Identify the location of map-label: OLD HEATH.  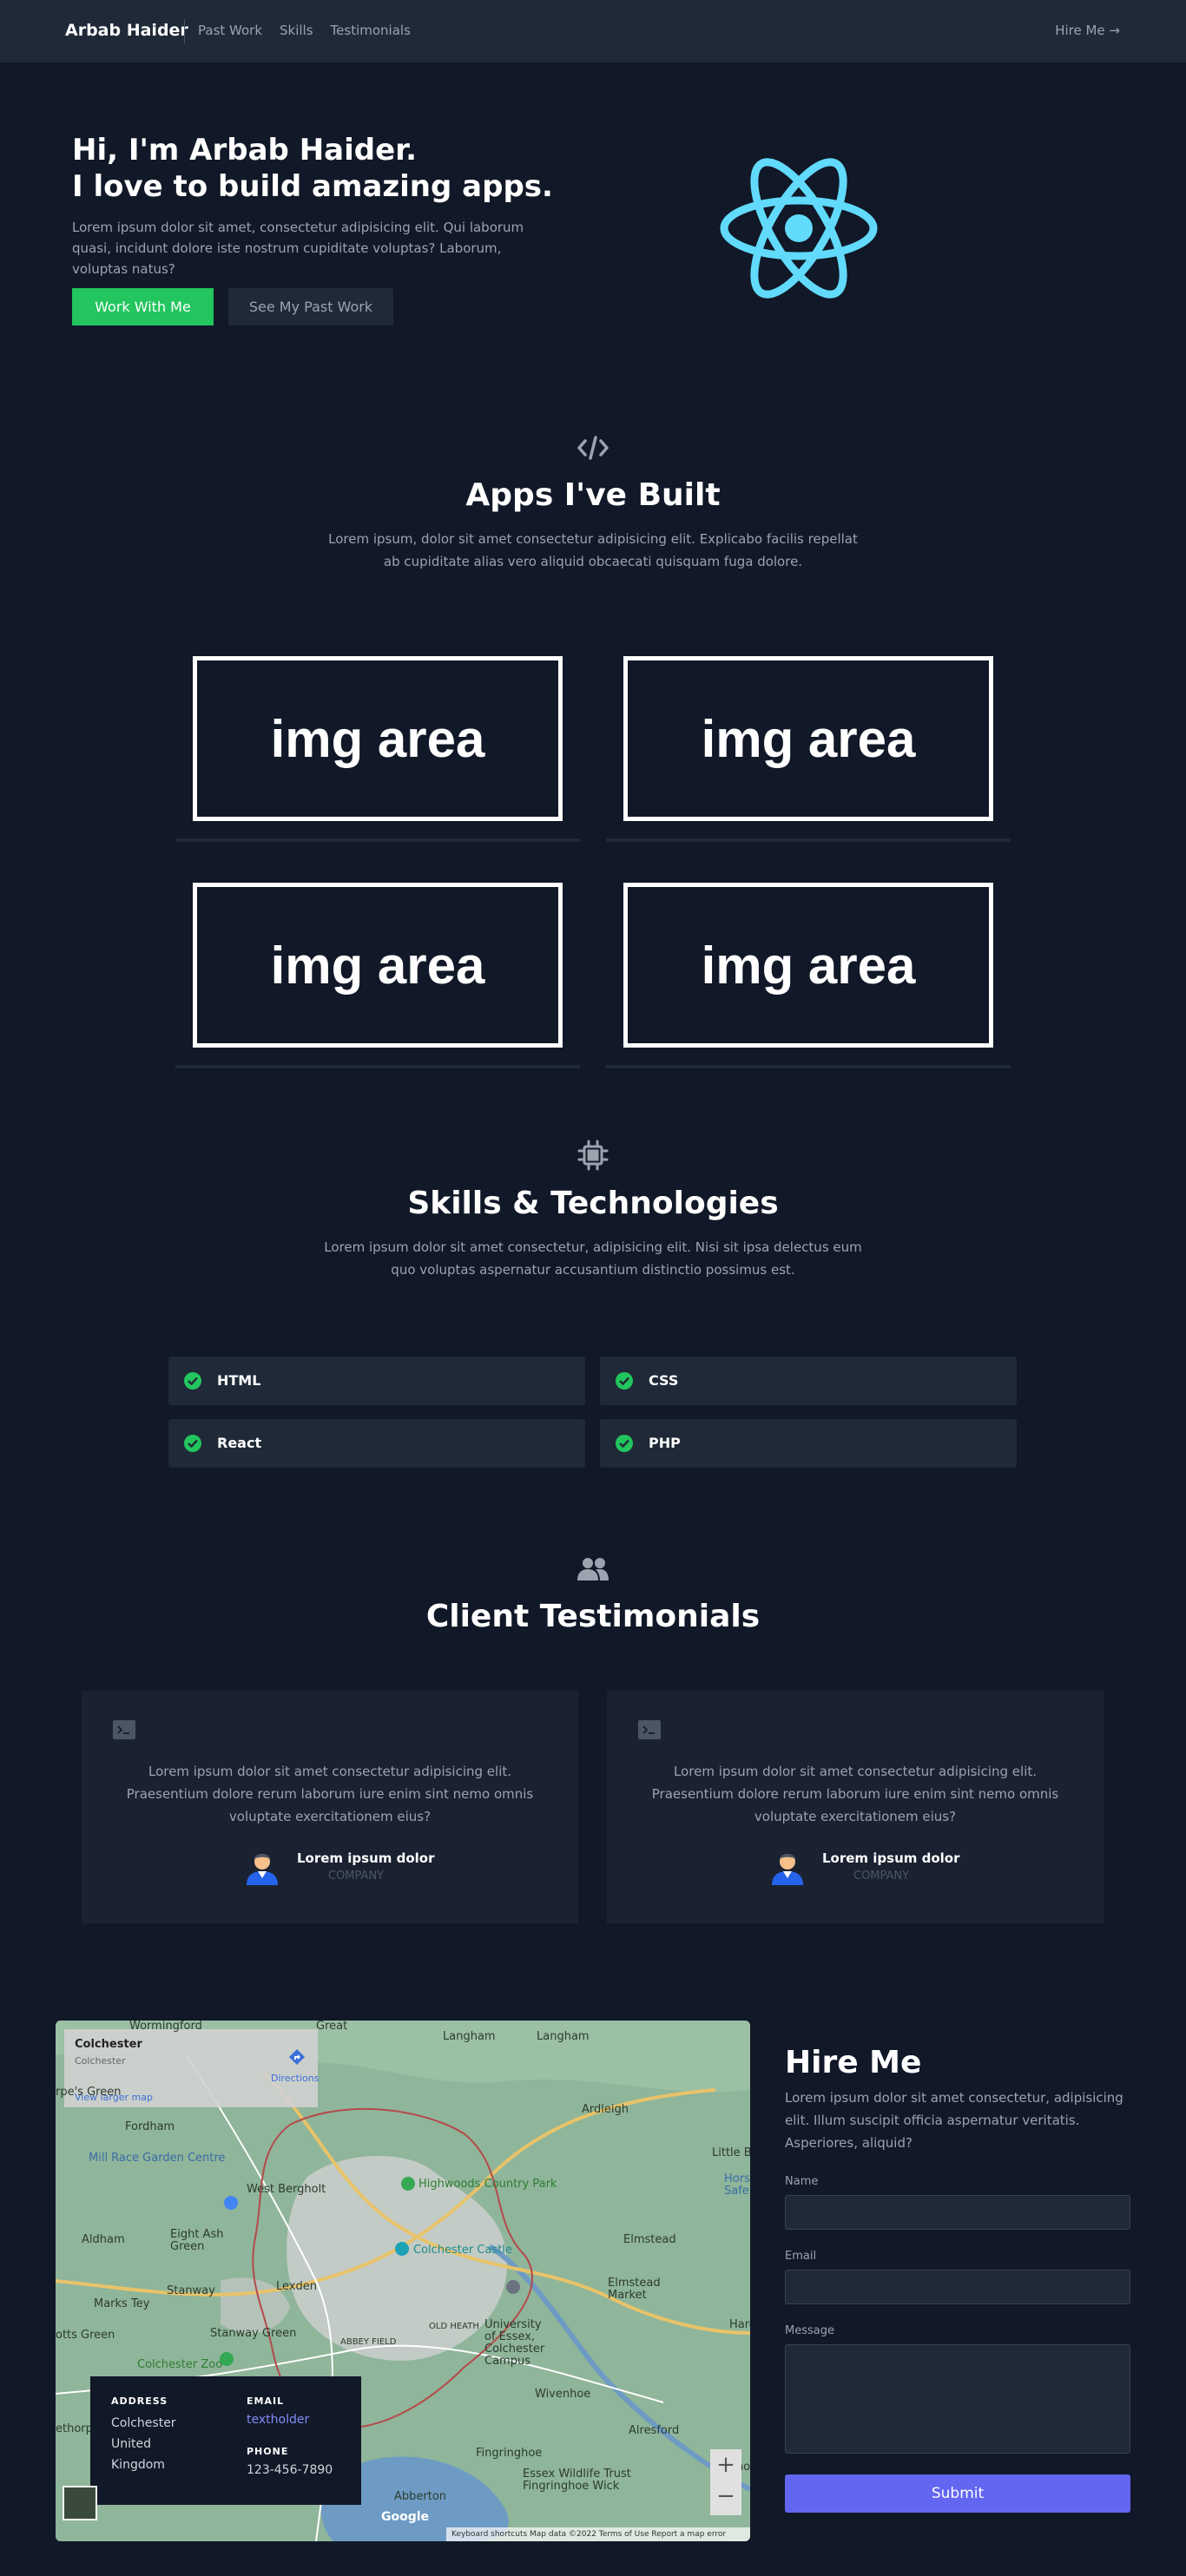
(454, 2326).